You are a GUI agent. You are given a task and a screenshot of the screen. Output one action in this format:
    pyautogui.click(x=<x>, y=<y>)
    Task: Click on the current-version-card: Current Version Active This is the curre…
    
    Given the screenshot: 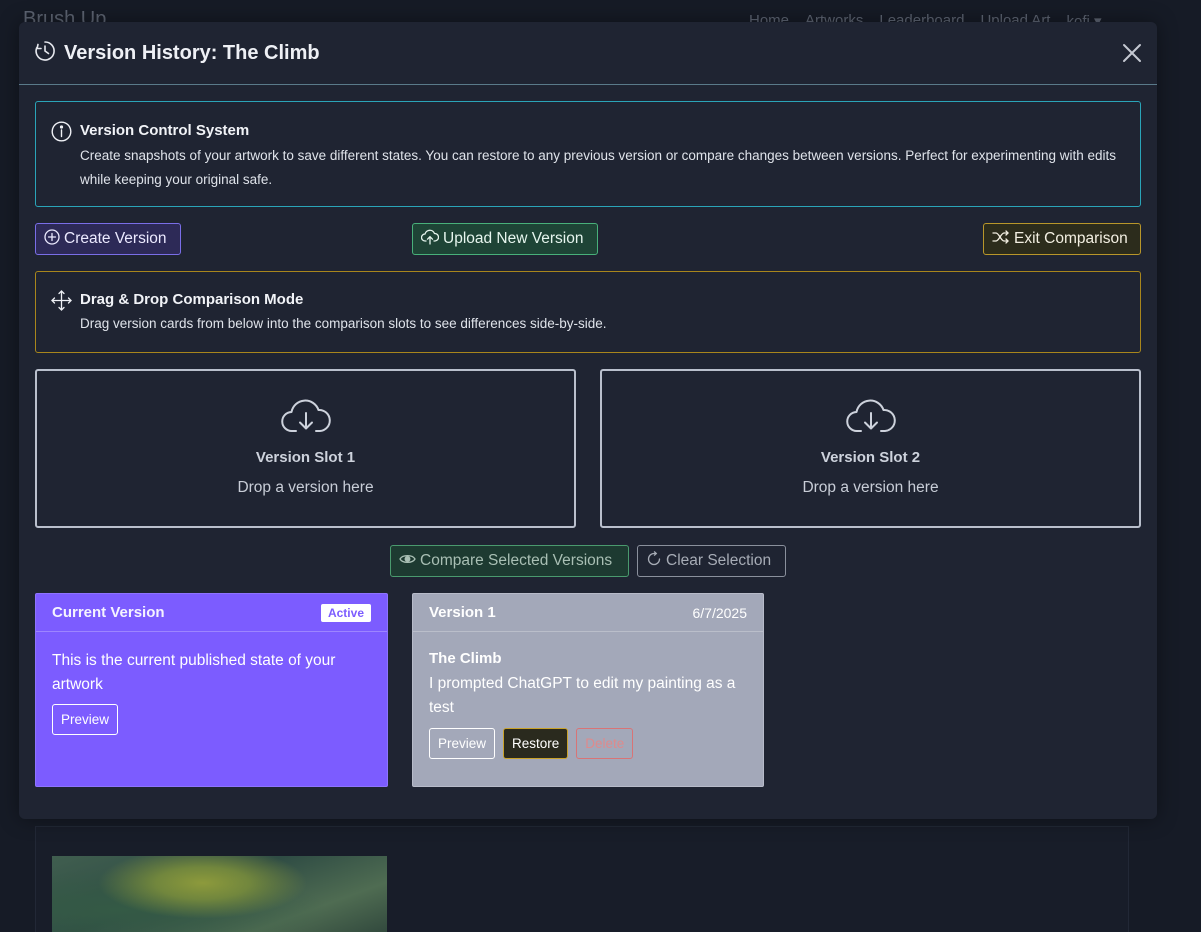 What is the action you would take?
    pyautogui.click(x=211, y=690)
    